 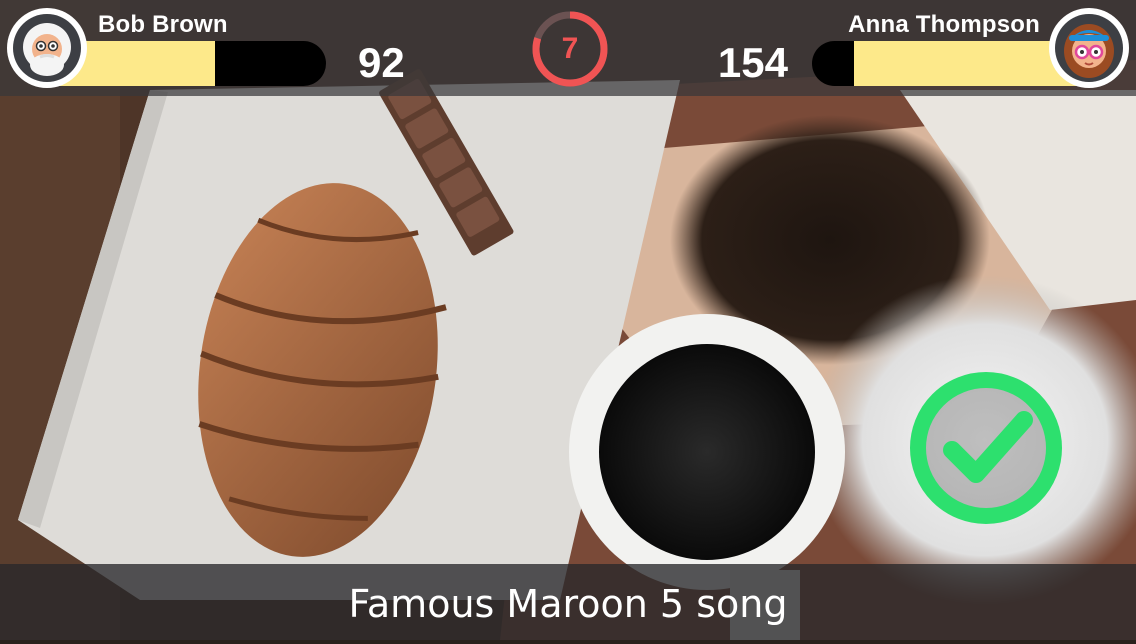 I want to click on countdown-timer-value: 7, so click(x=570, y=48).